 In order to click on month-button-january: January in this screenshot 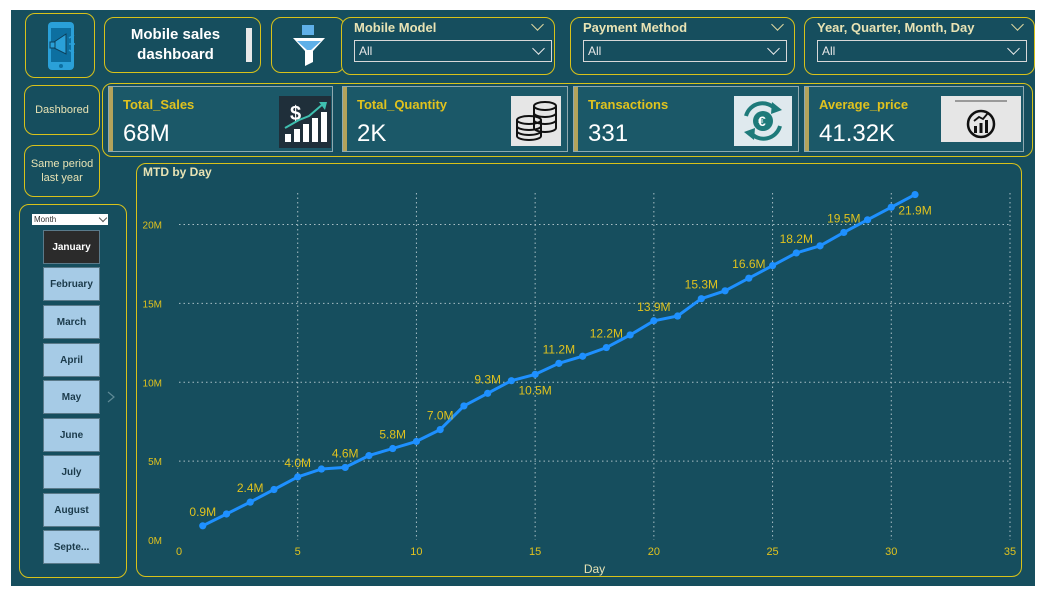, I will do `click(71, 247)`.